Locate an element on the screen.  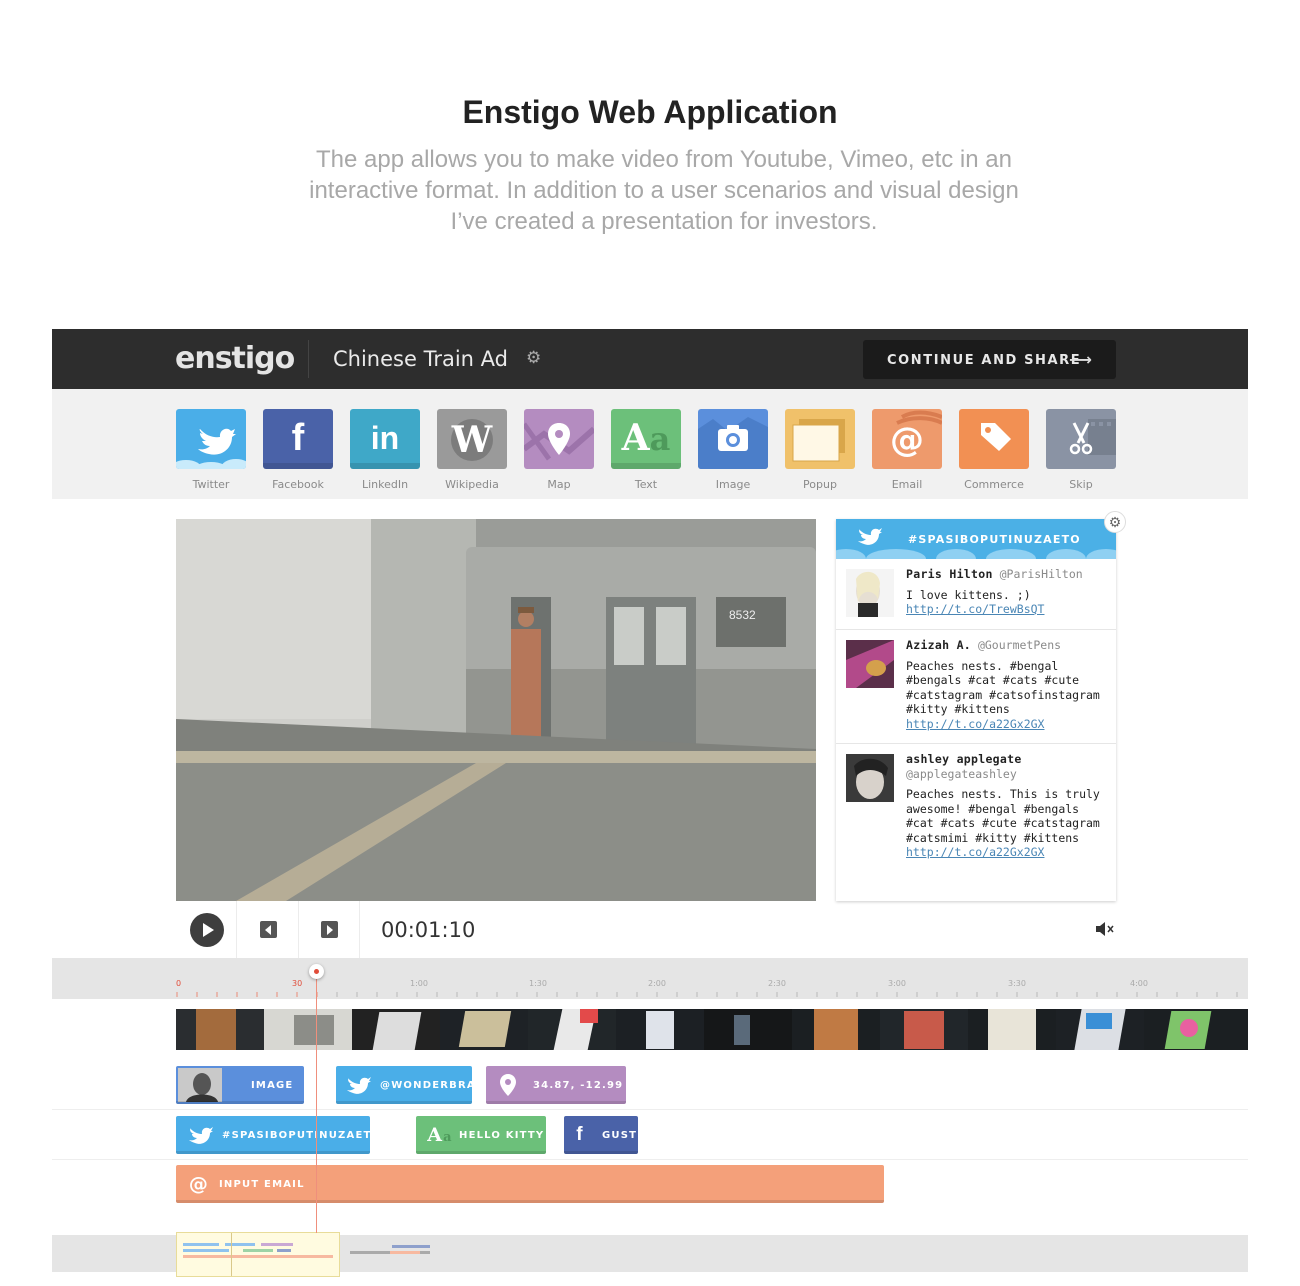
tweet-handle: @applegateashley is located at coordinates (961, 774).